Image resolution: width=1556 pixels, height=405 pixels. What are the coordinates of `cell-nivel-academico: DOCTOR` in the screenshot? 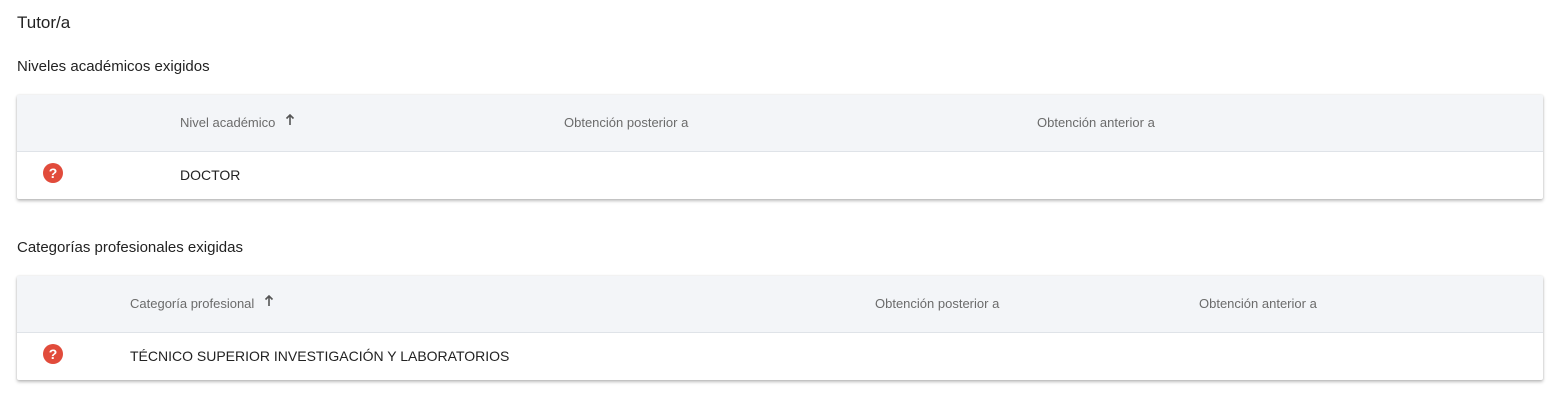 It's located at (210, 175).